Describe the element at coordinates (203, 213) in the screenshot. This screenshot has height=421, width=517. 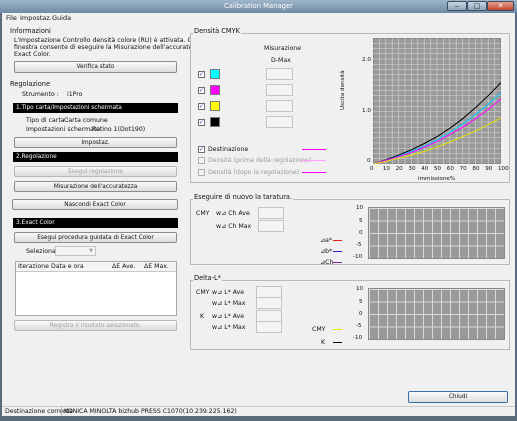
I see `rerun-cmy-label: CMY` at that location.